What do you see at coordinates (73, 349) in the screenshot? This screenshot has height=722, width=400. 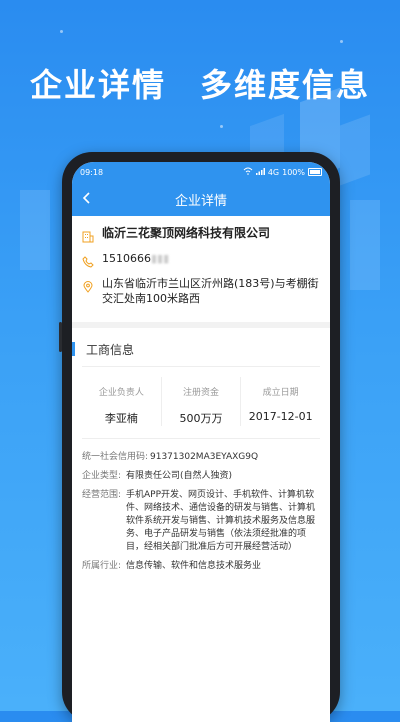 I see `section-accent-bar` at bounding box center [73, 349].